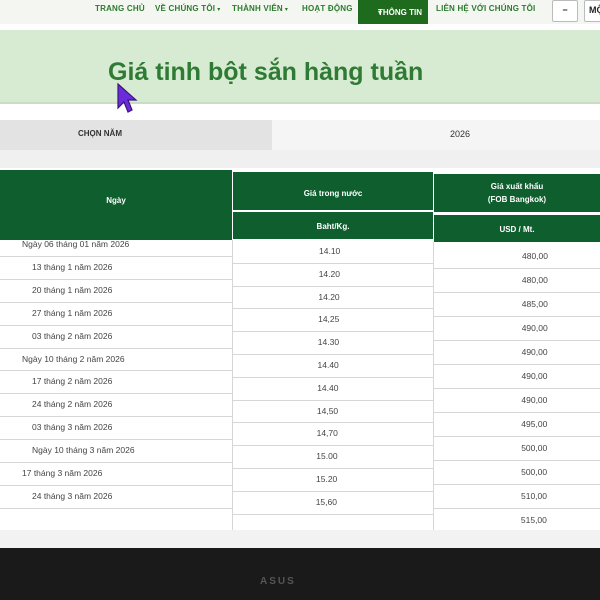 The height and width of the screenshot is (600, 600). Describe the element at coordinates (72, 289) in the screenshot. I see `table-cell-date: 20 tháng 1 năm 2026` at that location.